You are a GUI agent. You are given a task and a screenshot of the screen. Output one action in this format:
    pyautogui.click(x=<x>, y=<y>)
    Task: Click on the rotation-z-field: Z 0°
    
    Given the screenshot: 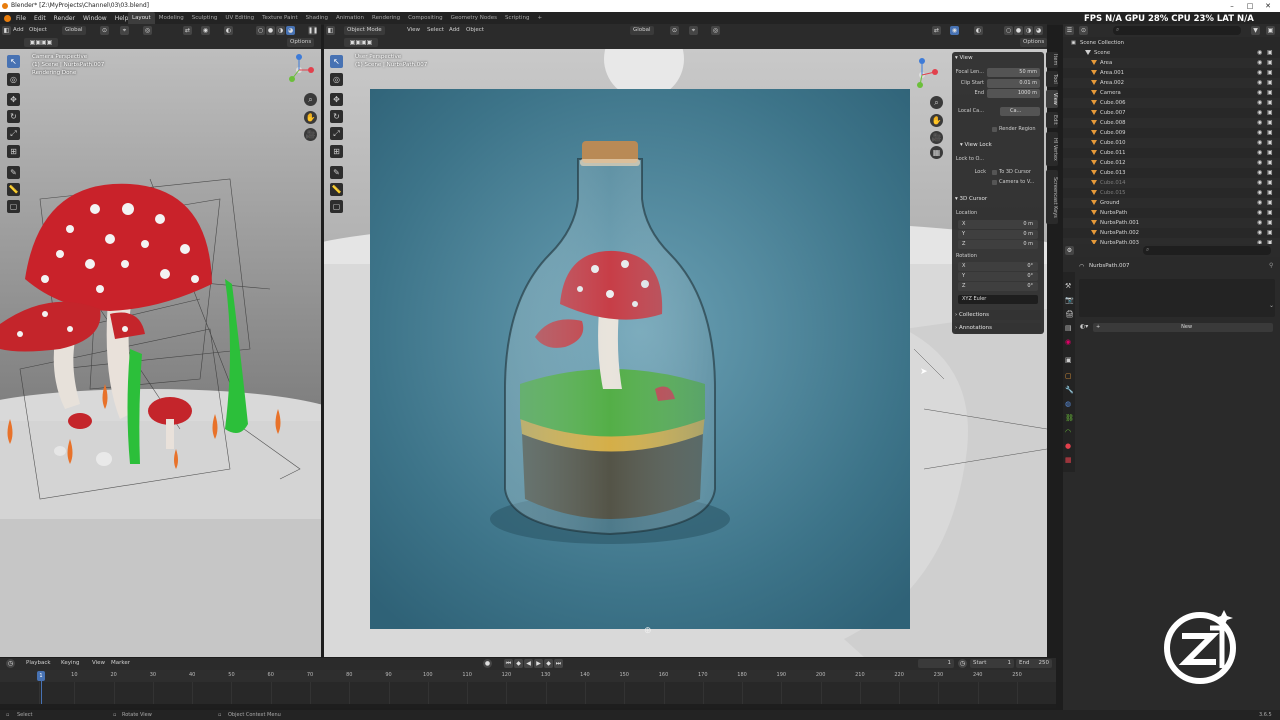 What is the action you would take?
    pyautogui.click(x=998, y=286)
    